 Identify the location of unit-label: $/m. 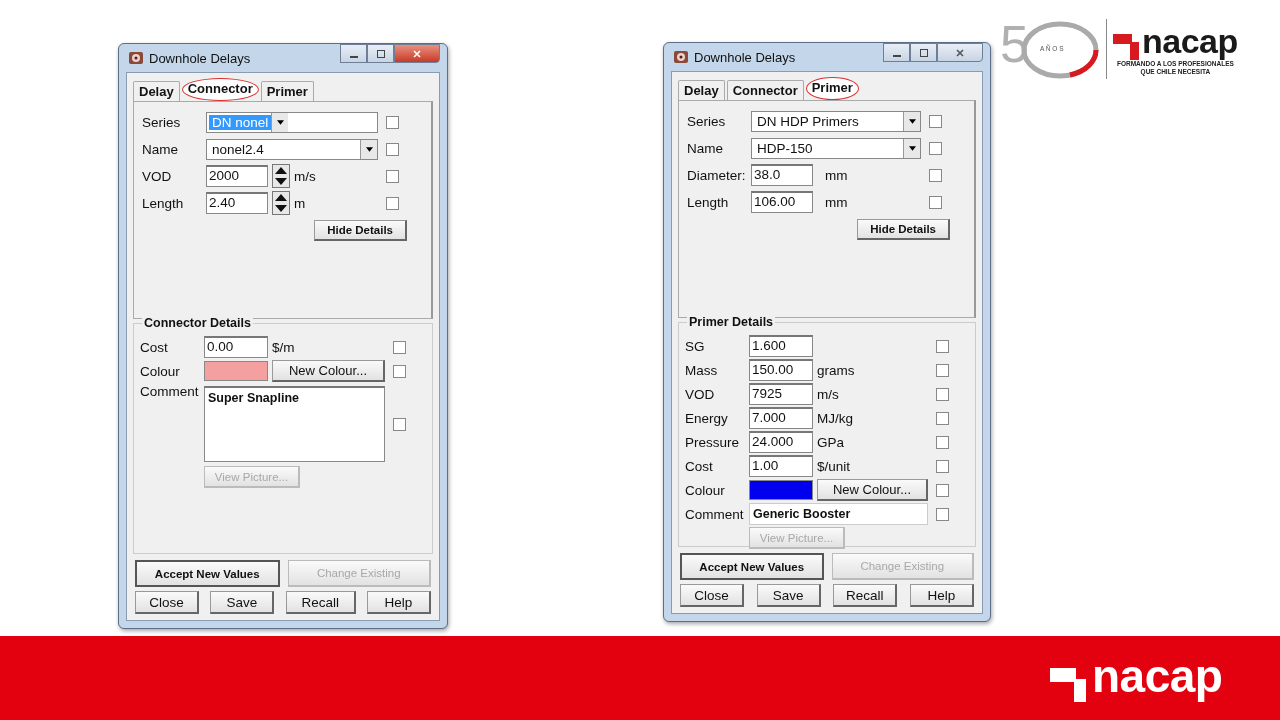
(283, 347).